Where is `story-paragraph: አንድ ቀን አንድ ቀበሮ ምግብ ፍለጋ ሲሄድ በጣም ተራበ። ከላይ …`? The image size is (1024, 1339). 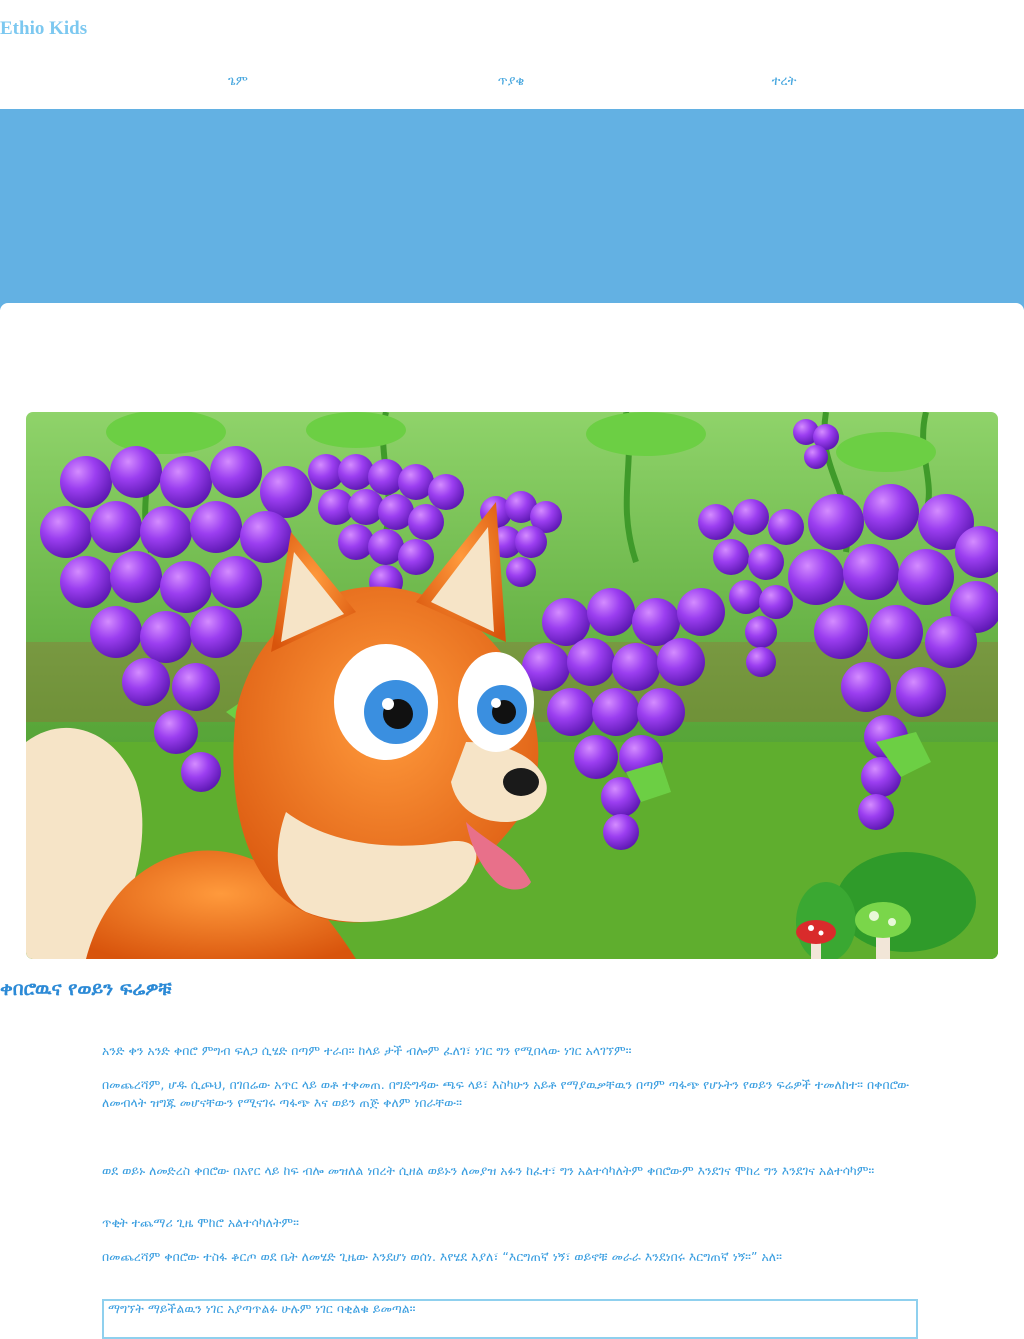 story-paragraph: አንድ ቀን አንድ ቀበሮ ምግብ ፍለጋ ሲሄድ በጣም ተራበ። ከላይ … is located at coordinates (367, 1050).